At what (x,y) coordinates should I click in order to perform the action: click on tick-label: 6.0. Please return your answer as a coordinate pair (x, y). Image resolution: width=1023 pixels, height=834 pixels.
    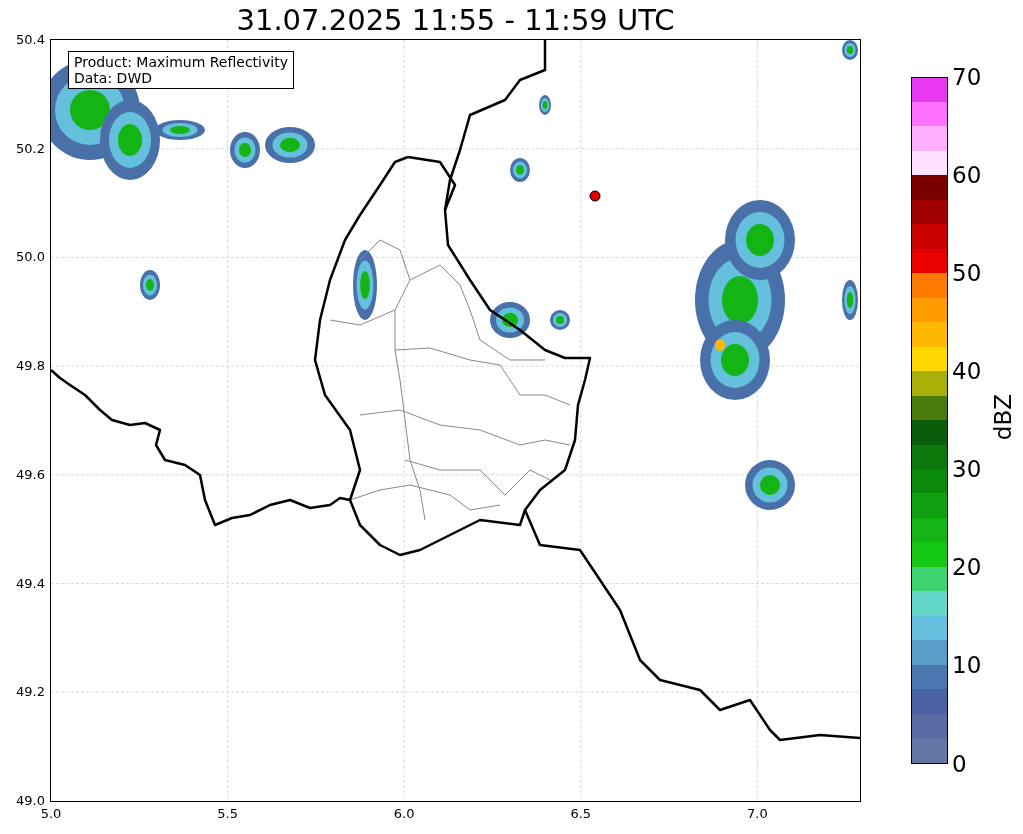
    Looking at the image, I should click on (404, 813).